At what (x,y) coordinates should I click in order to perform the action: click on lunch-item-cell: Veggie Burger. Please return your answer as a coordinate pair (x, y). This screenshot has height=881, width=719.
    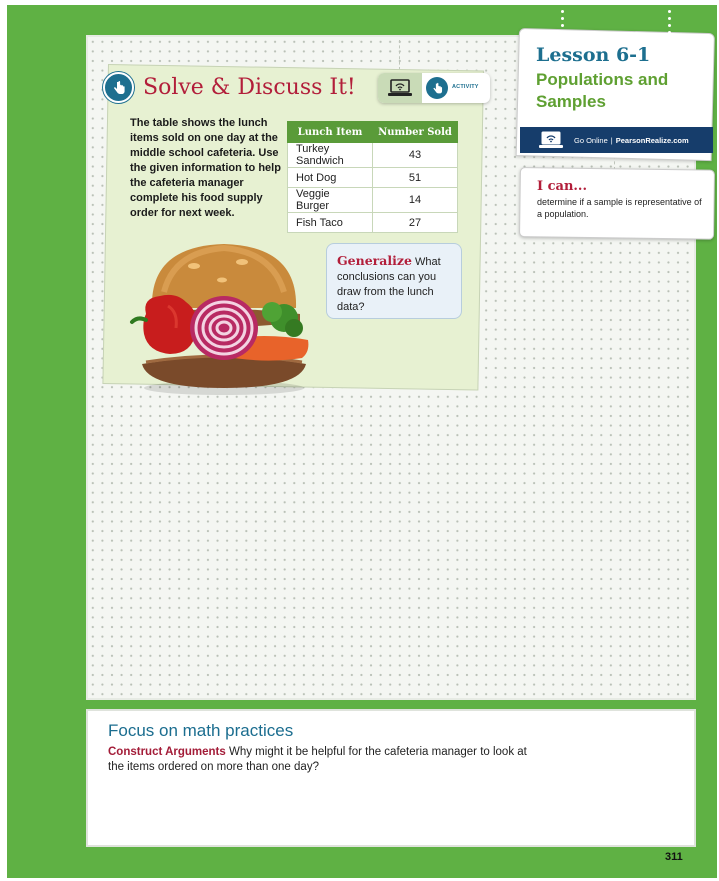
    Looking at the image, I should click on (330, 200).